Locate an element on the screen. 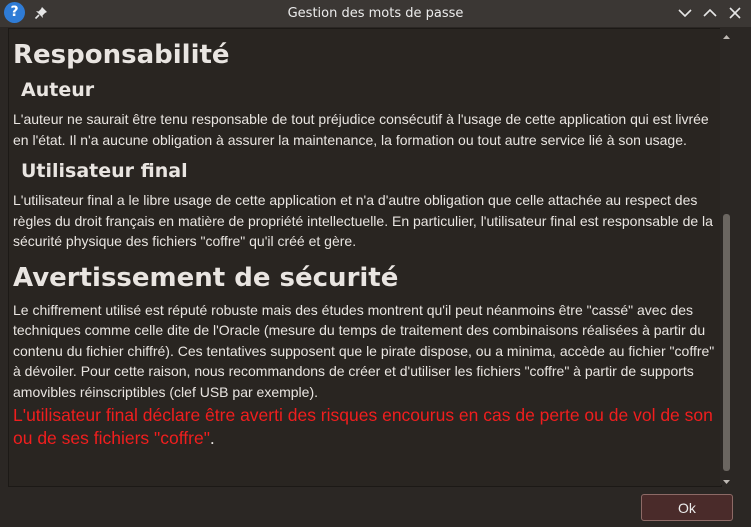 This screenshot has height=527, width=751. ok-button: Ok is located at coordinates (687, 507).